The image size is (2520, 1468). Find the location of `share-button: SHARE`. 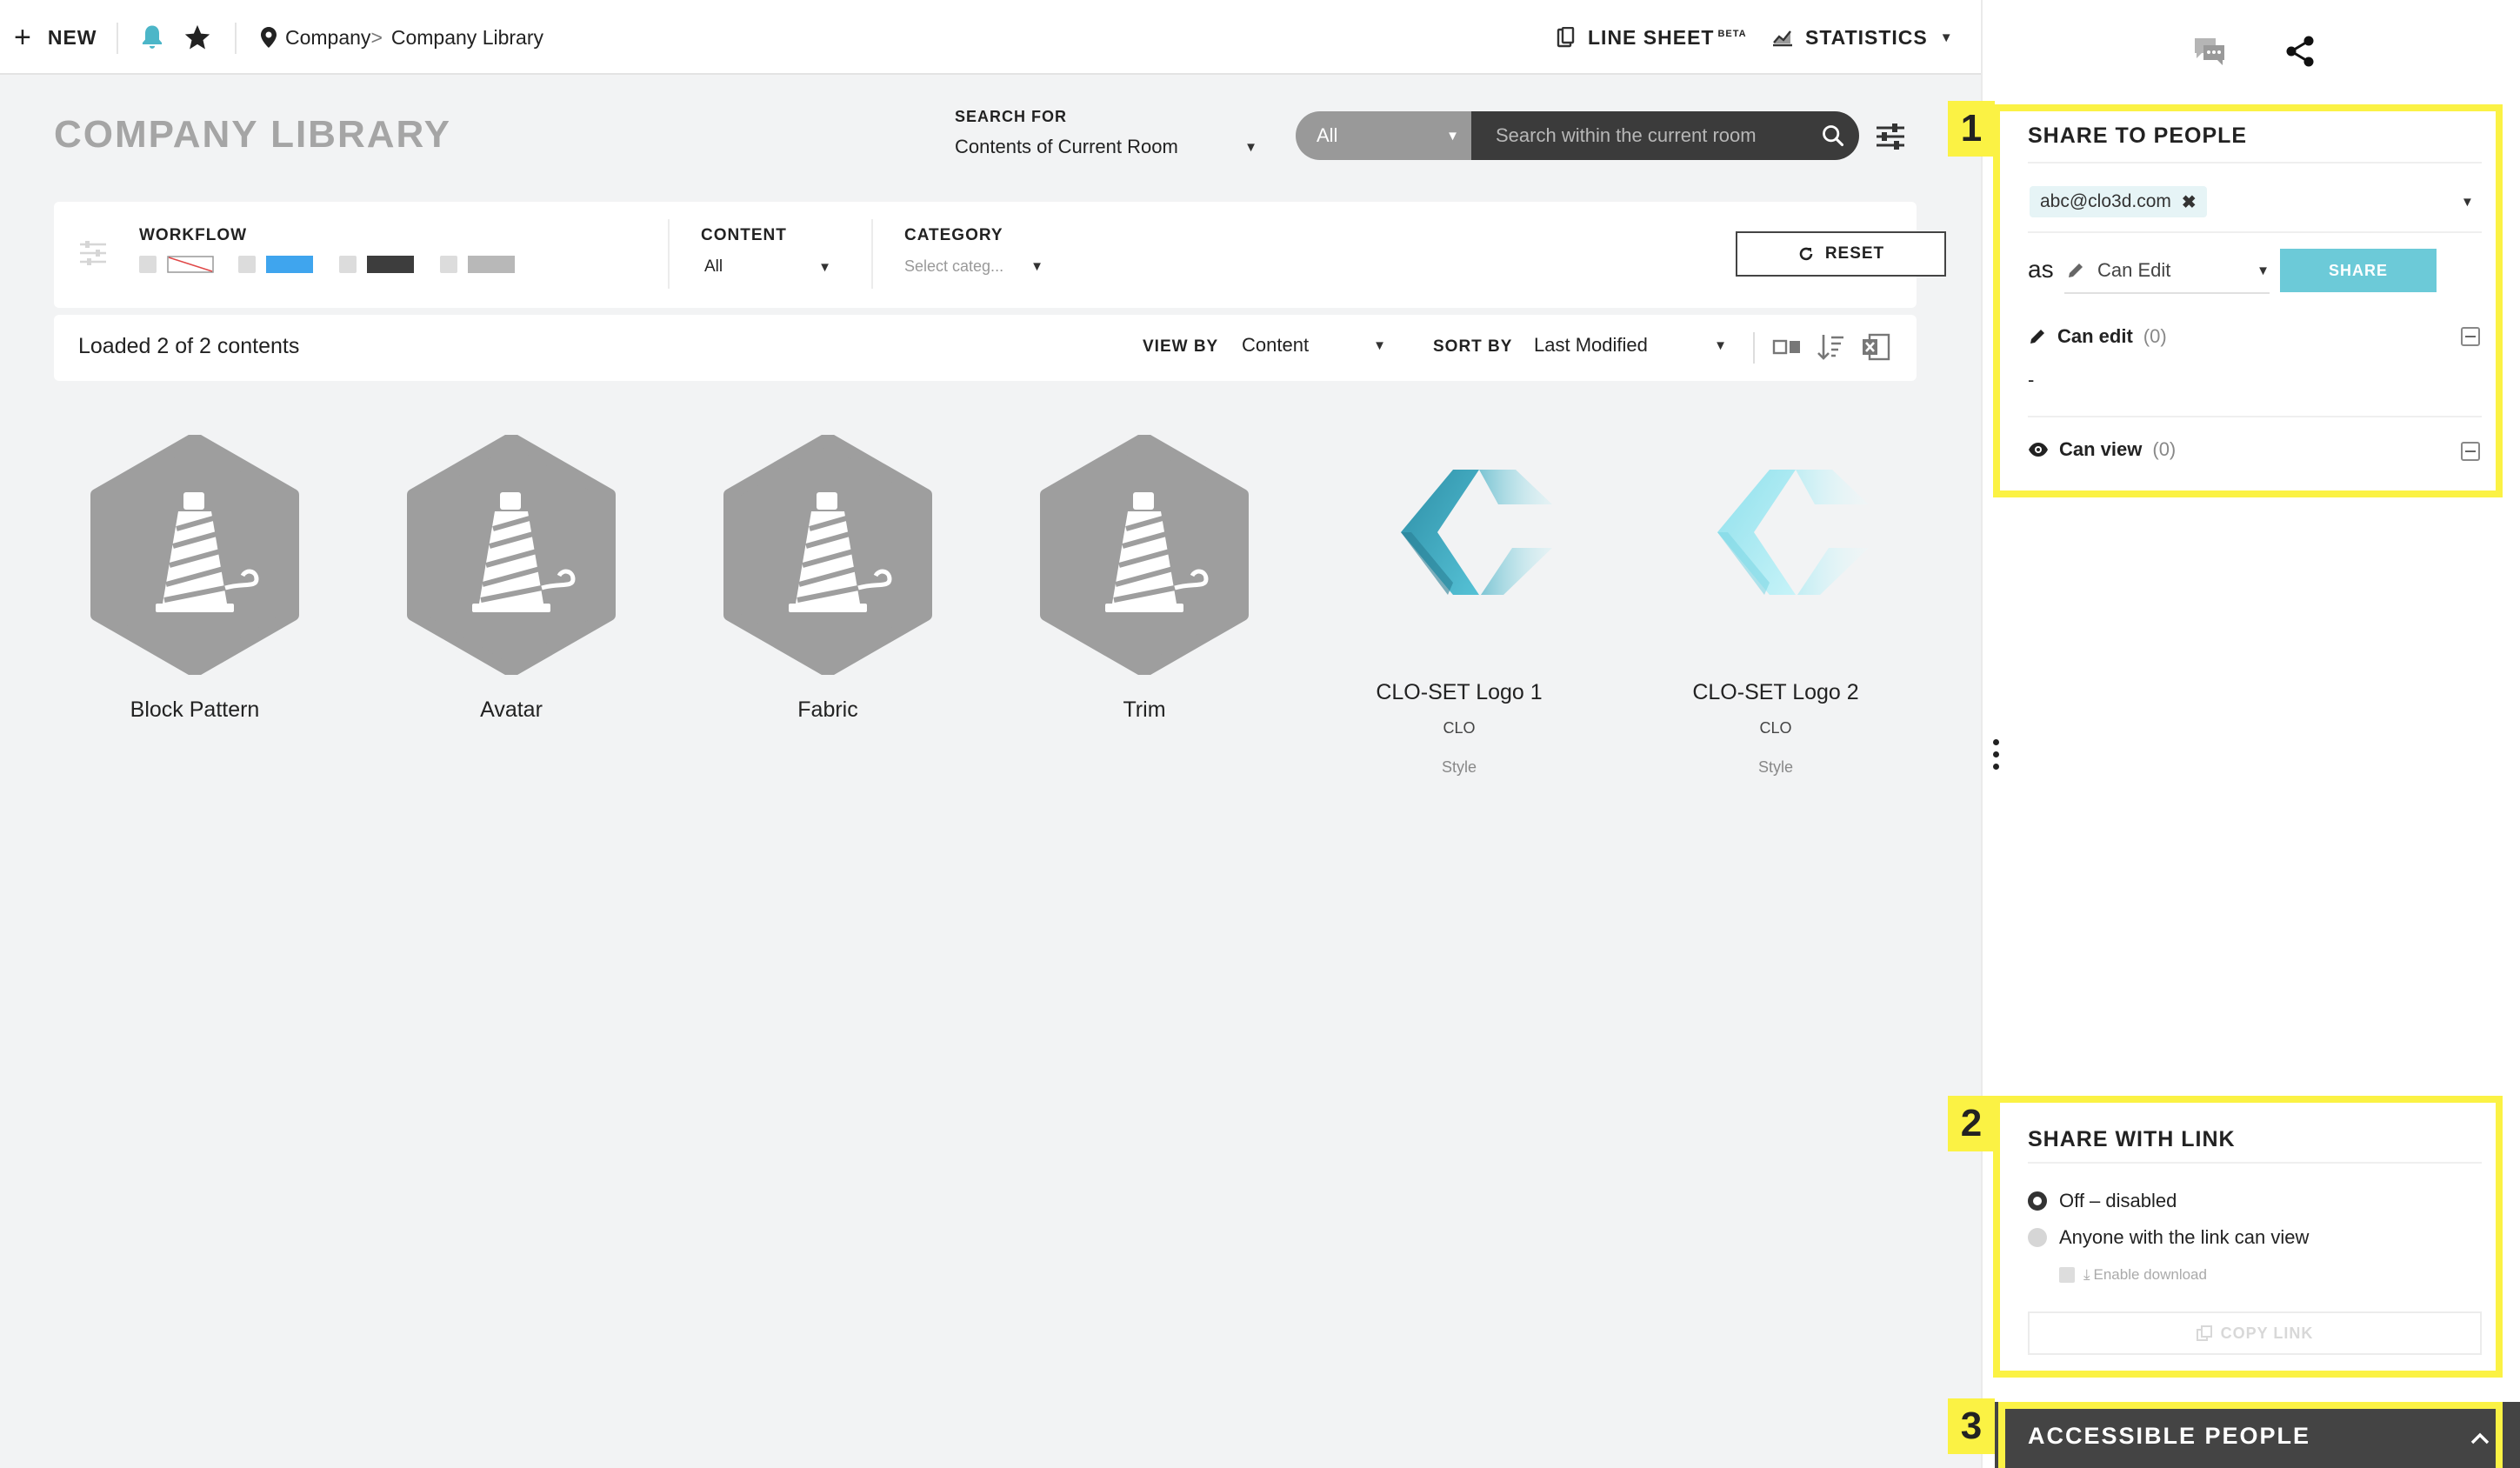

share-button: SHARE is located at coordinates (2358, 271).